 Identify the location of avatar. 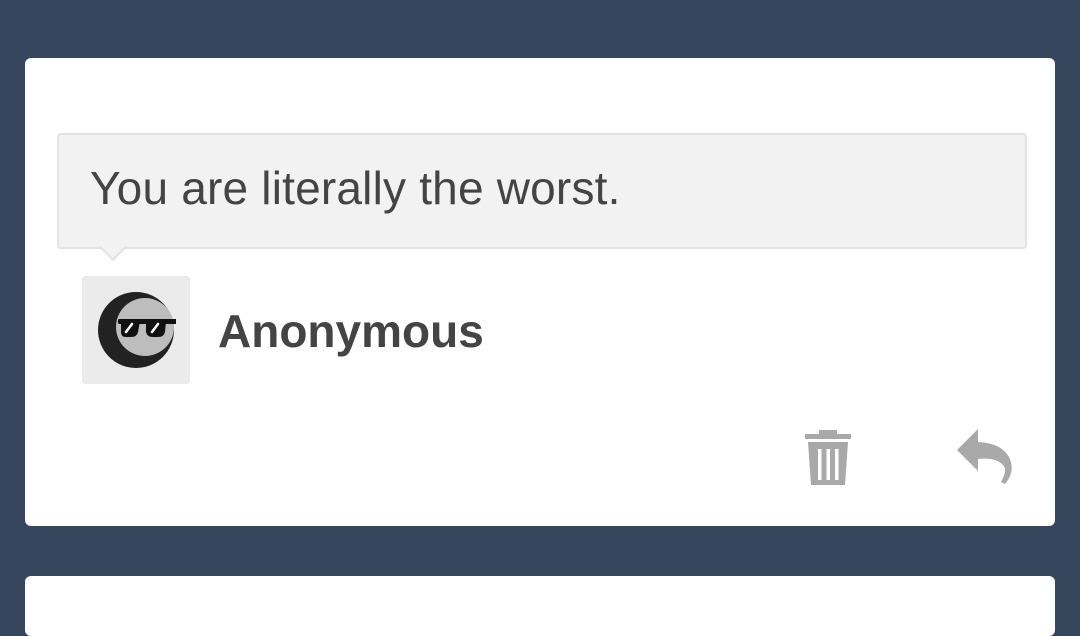
(136, 330).